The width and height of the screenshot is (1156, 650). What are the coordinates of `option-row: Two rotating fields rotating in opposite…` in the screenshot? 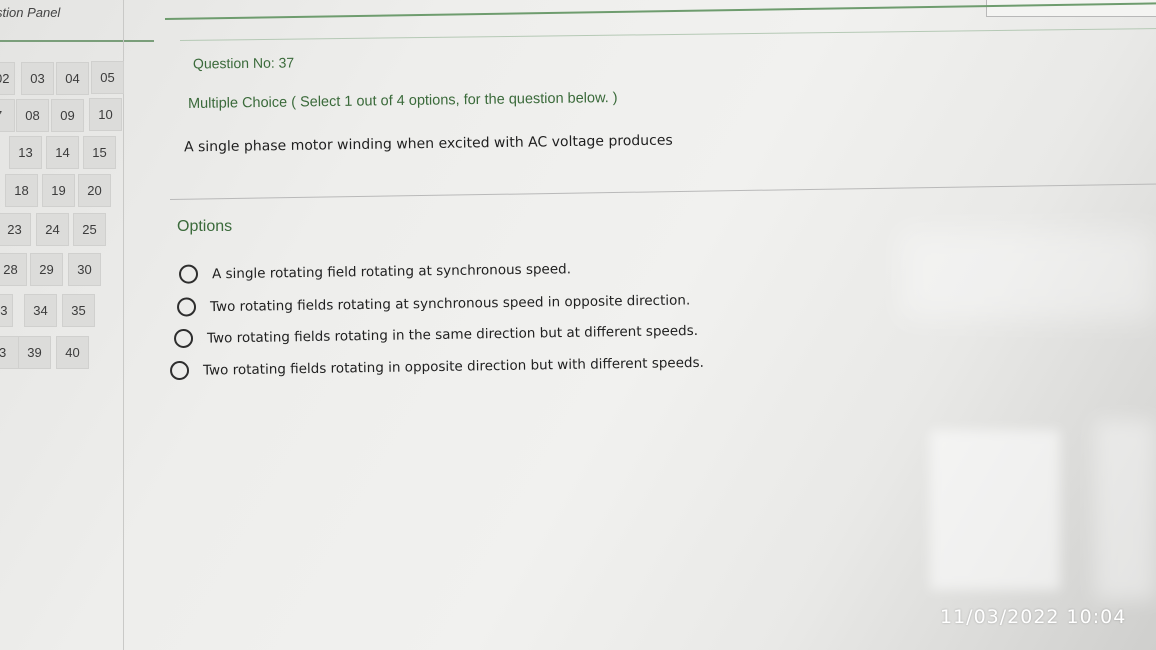 It's located at (436, 367).